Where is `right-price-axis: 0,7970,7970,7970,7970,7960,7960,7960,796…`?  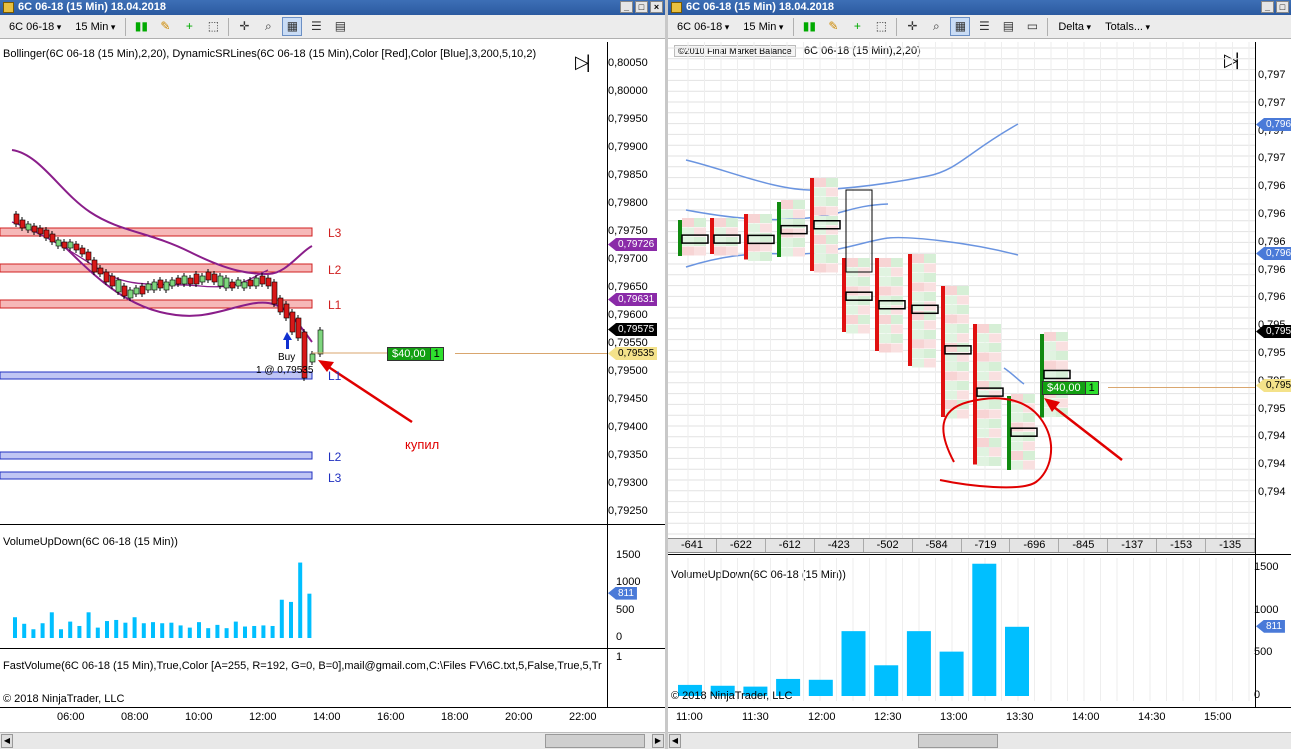 right-price-axis: 0,7970,7970,7970,7970,7960,7960,7960,796… is located at coordinates (1273, 298).